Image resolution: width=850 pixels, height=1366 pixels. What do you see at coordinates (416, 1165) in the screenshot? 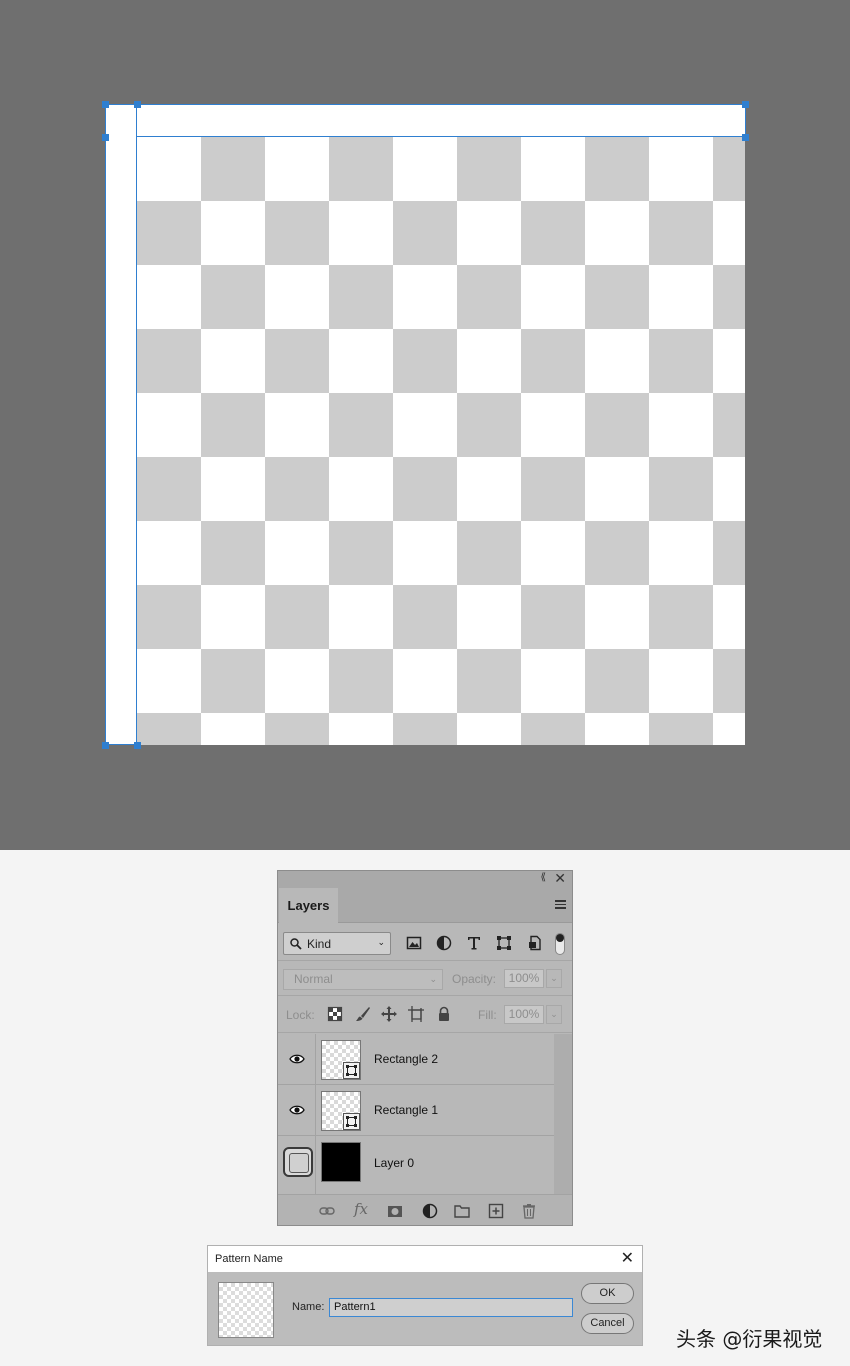
I see `layer-row-layer-0: Layer 0` at bounding box center [416, 1165].